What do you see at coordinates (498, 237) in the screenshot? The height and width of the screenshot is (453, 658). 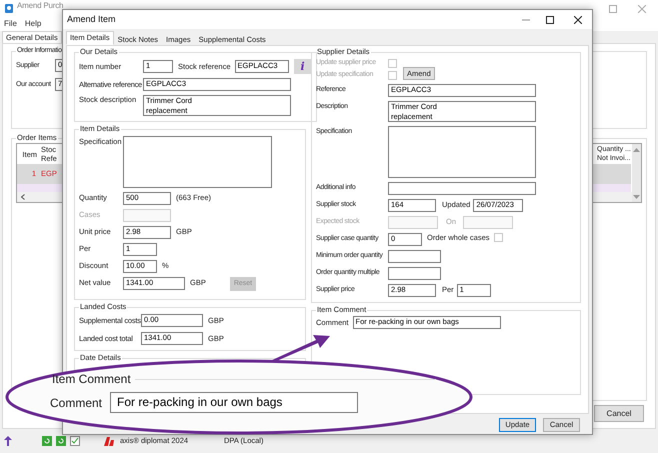 I see `checkbox` at bounding box center [498, 237].